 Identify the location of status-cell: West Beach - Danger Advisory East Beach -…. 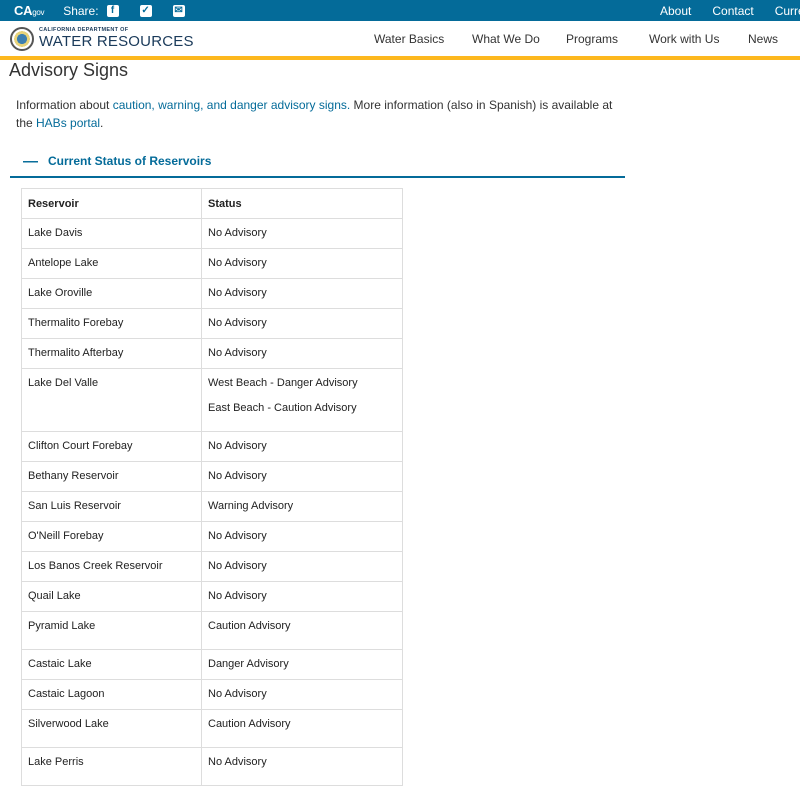
(302, 400).